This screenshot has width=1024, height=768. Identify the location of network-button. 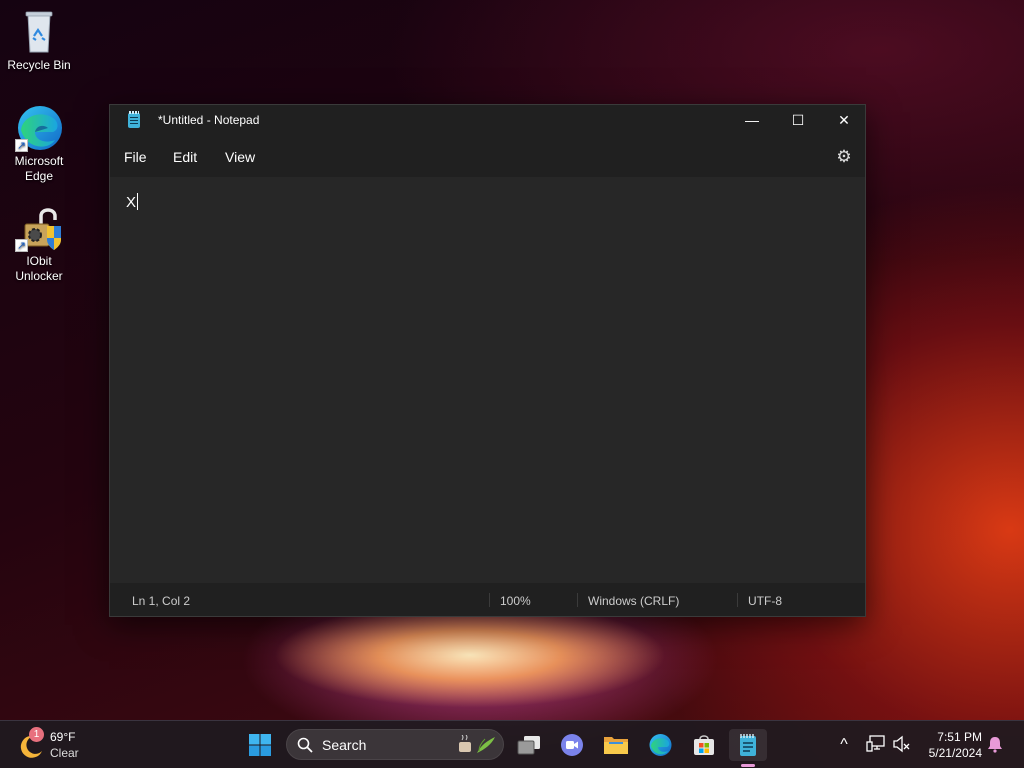
(877, 745).